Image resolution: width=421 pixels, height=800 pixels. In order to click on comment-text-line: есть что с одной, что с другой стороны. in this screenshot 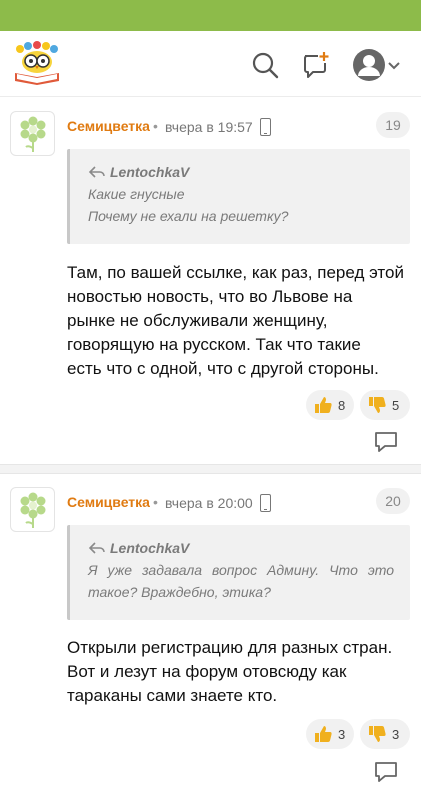, I will do `click(223, 368)`.